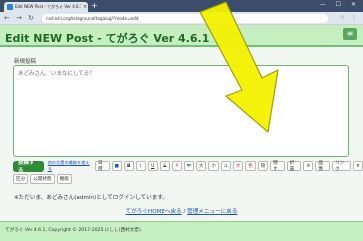 This screenshot has height=241, width=363. Describe the element at coordinates (7, 18) in the screenshot. I see `back-icon: ←` at that location.